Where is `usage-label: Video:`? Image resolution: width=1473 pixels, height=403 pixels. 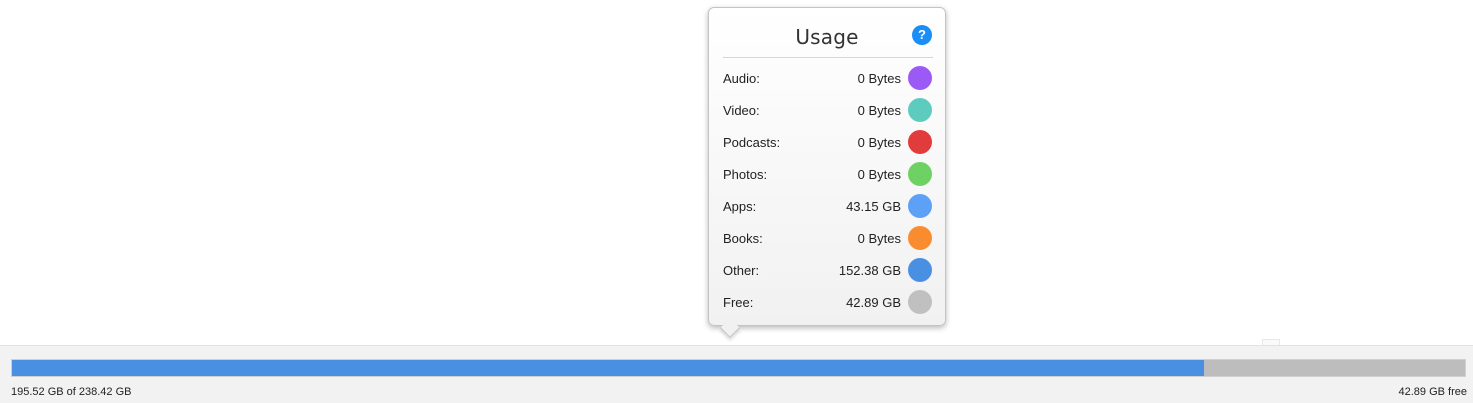
usage-label: Video: is located at coordinates (741, 110).